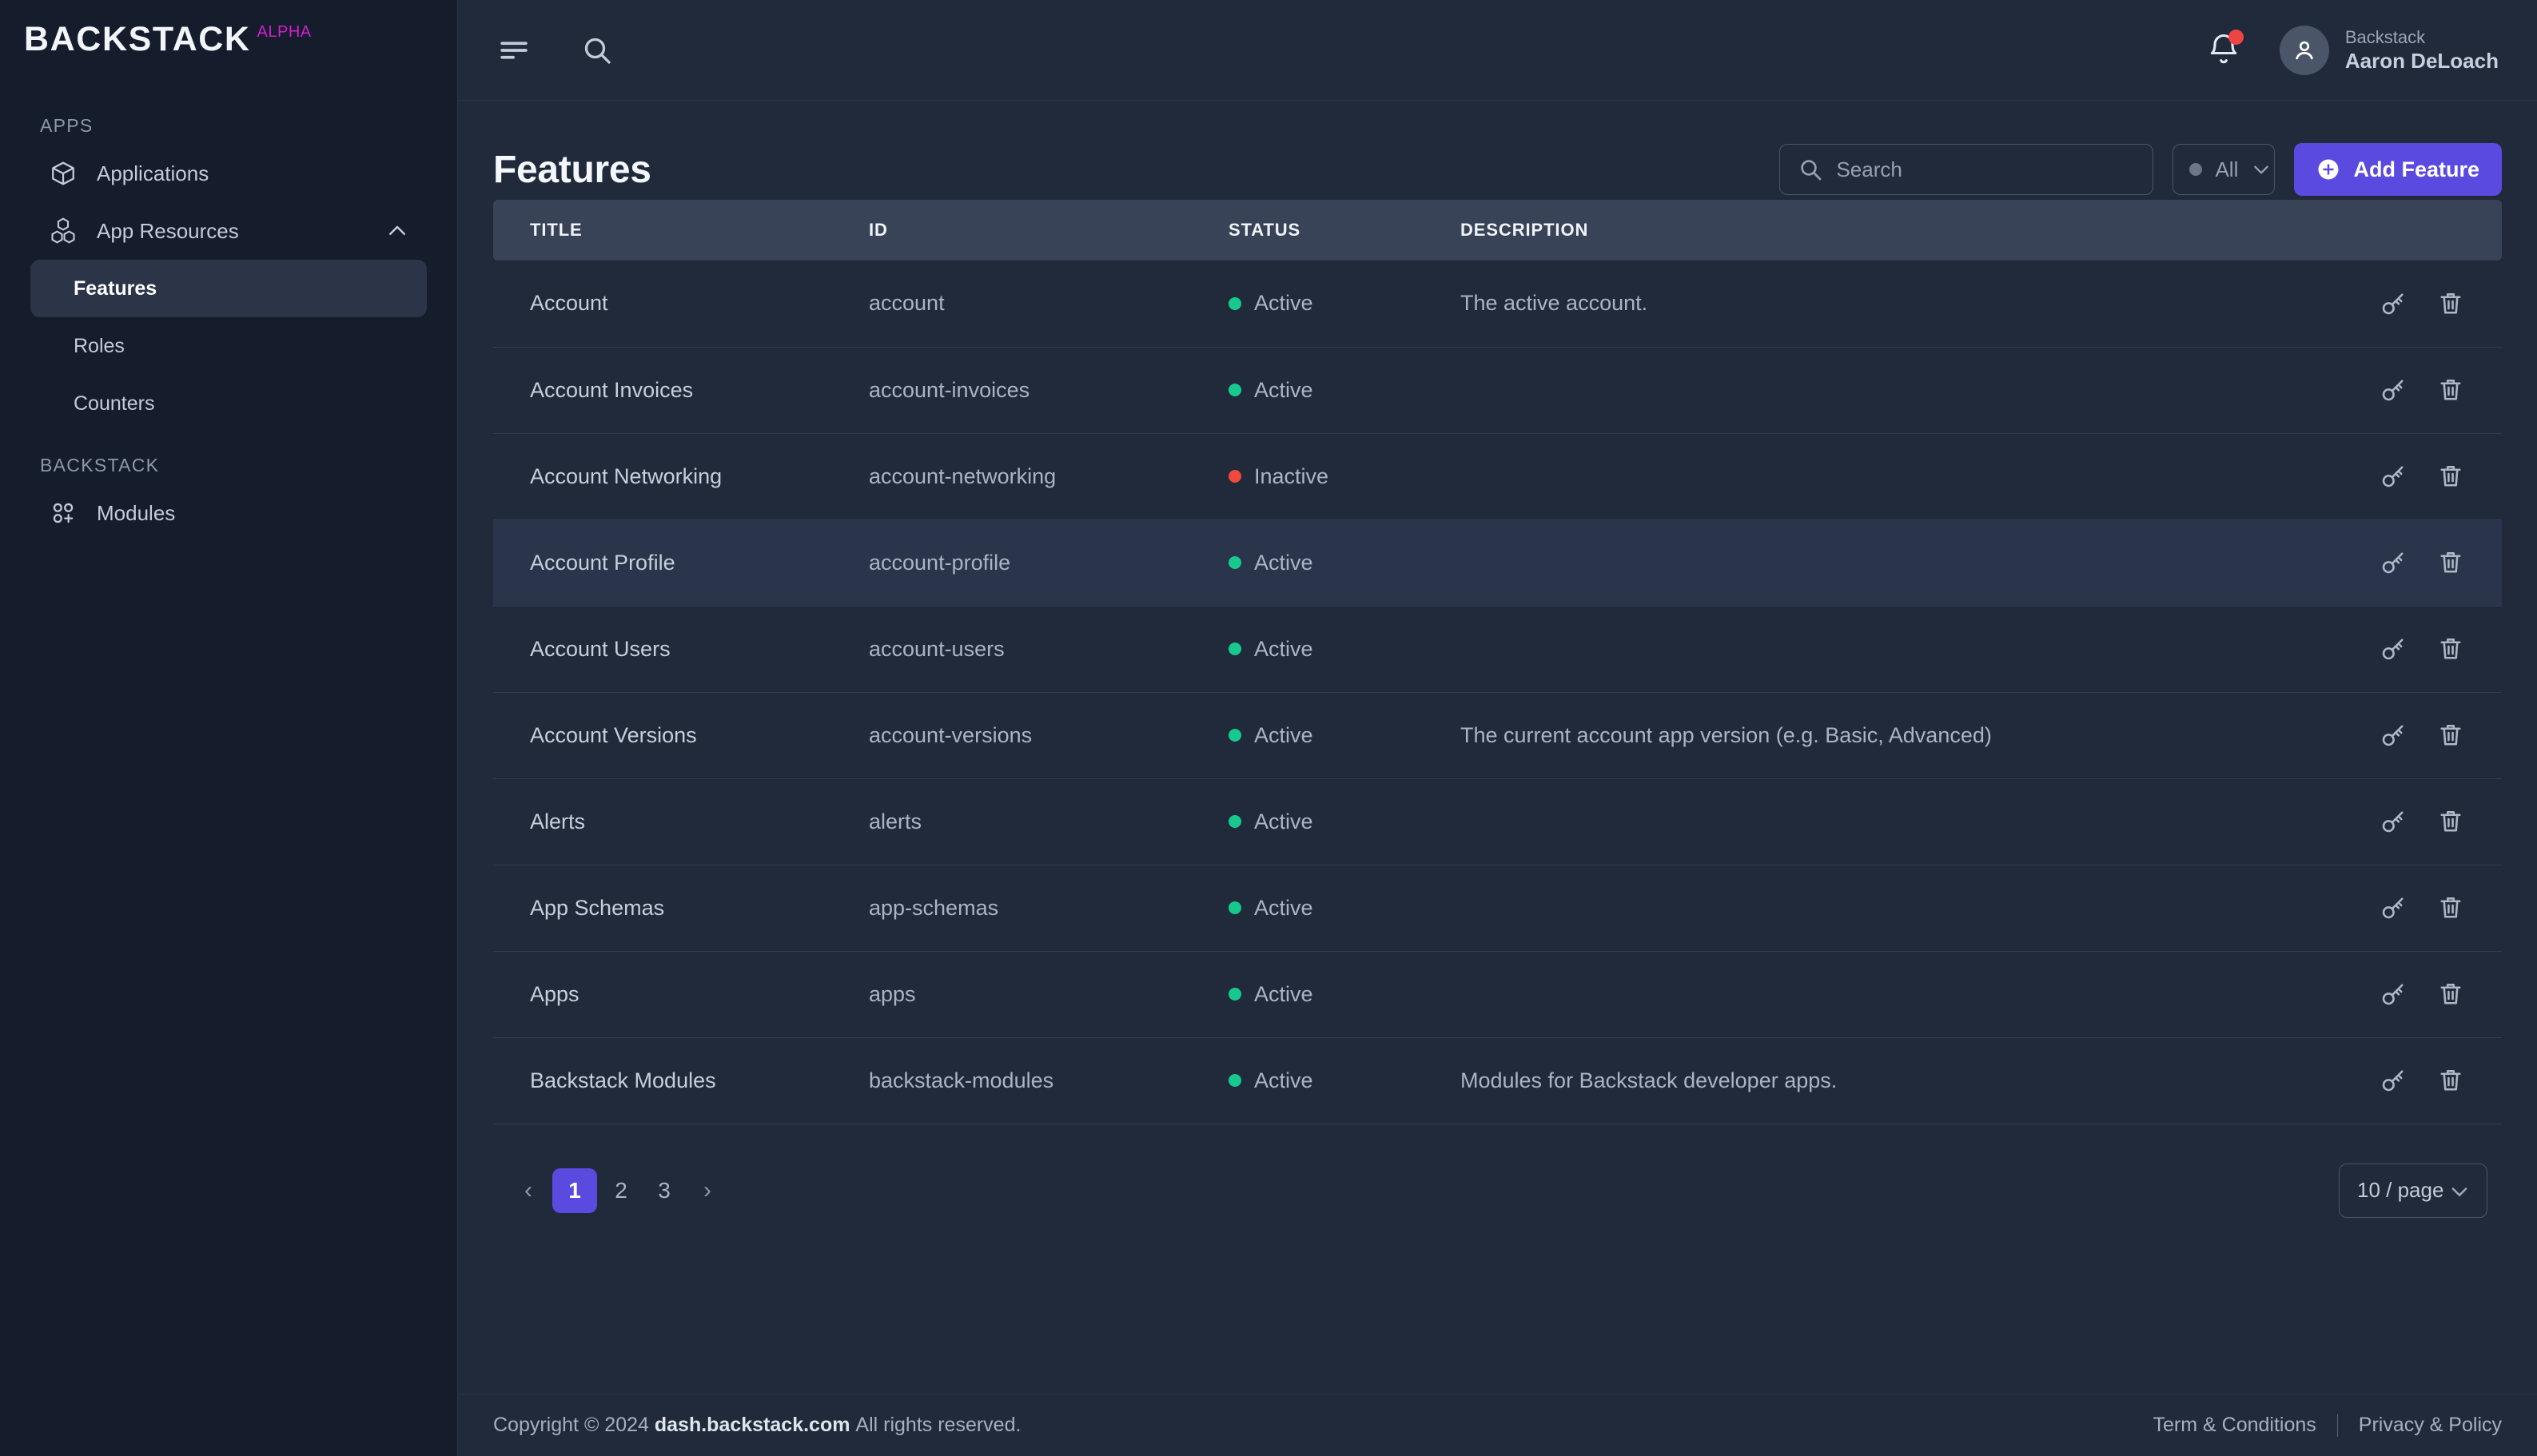 The height and width of the screenshot is (1456, 2537). What do you see at coordinates (1497, 562) in the screenshot?
I see `table-row: Account Profile account-profile Active` at bounding box center [1497, 562].